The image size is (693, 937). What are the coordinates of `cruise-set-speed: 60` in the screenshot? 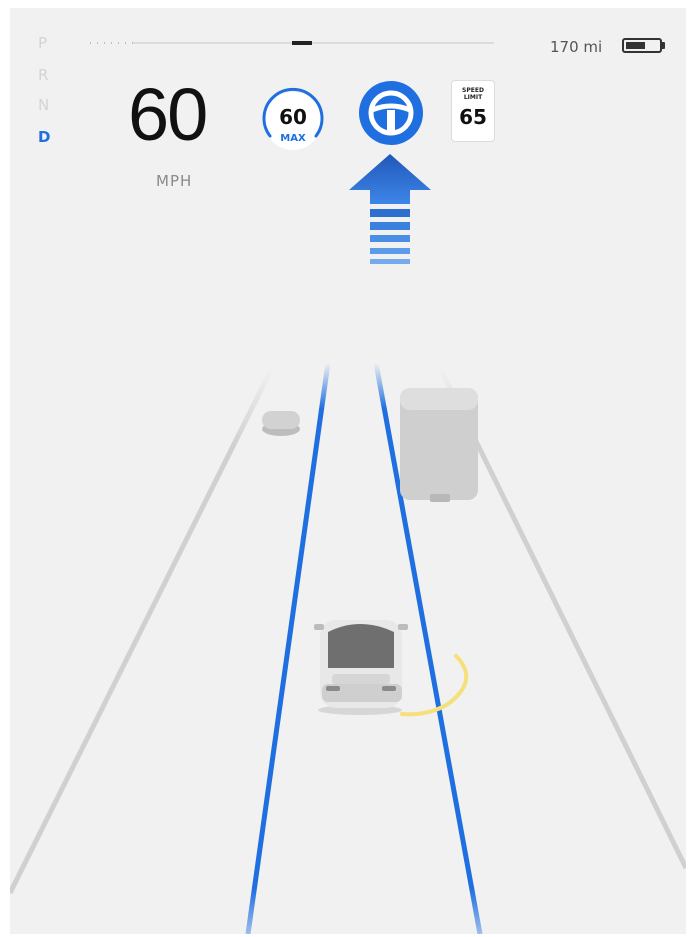 It's located at (293, 117).